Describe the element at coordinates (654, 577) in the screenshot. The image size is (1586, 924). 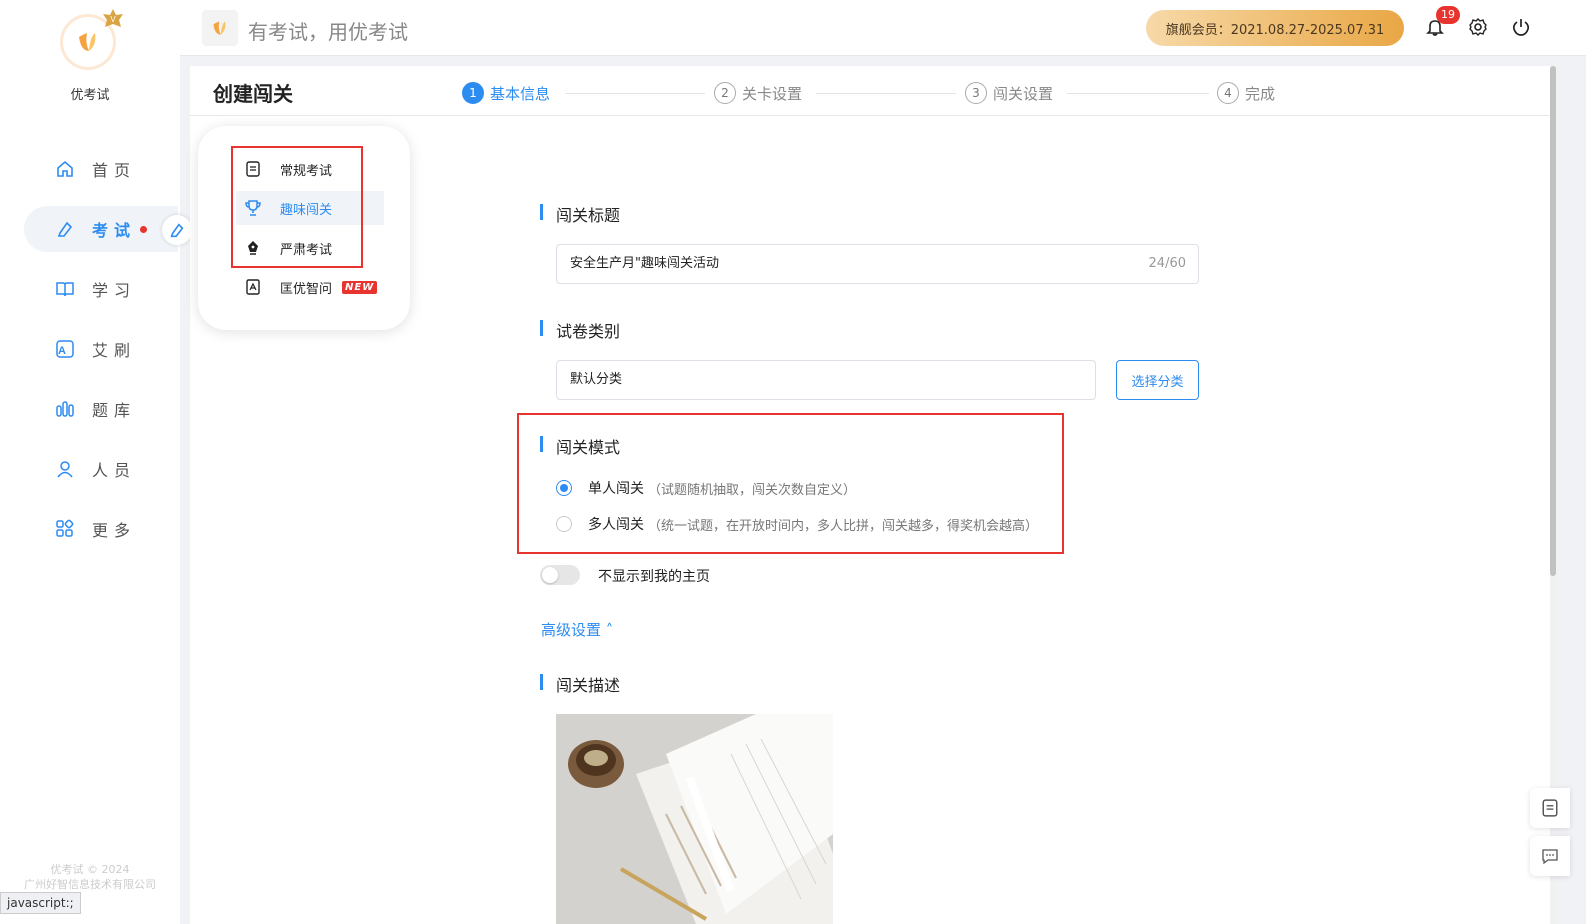
I see `toggle-label: 不显示到我的主页` at that location.